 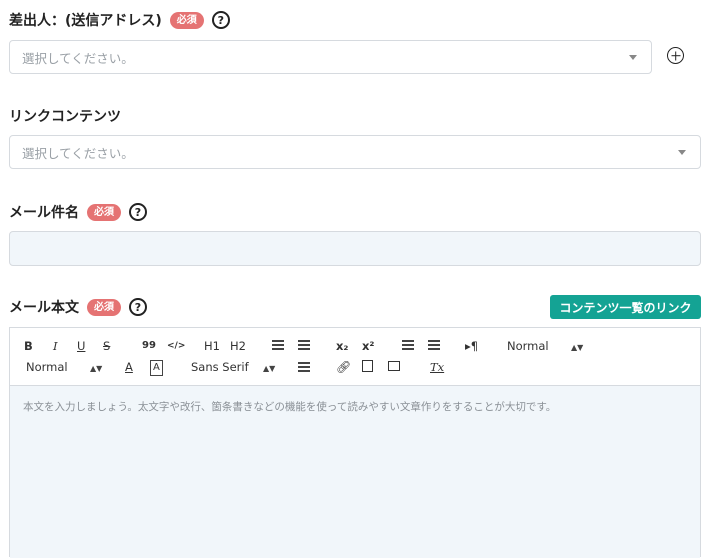 What do you see at coordinates (528, 346) in the screenshot?
I see `size-select: Normal` at bounding box center [528, 346].